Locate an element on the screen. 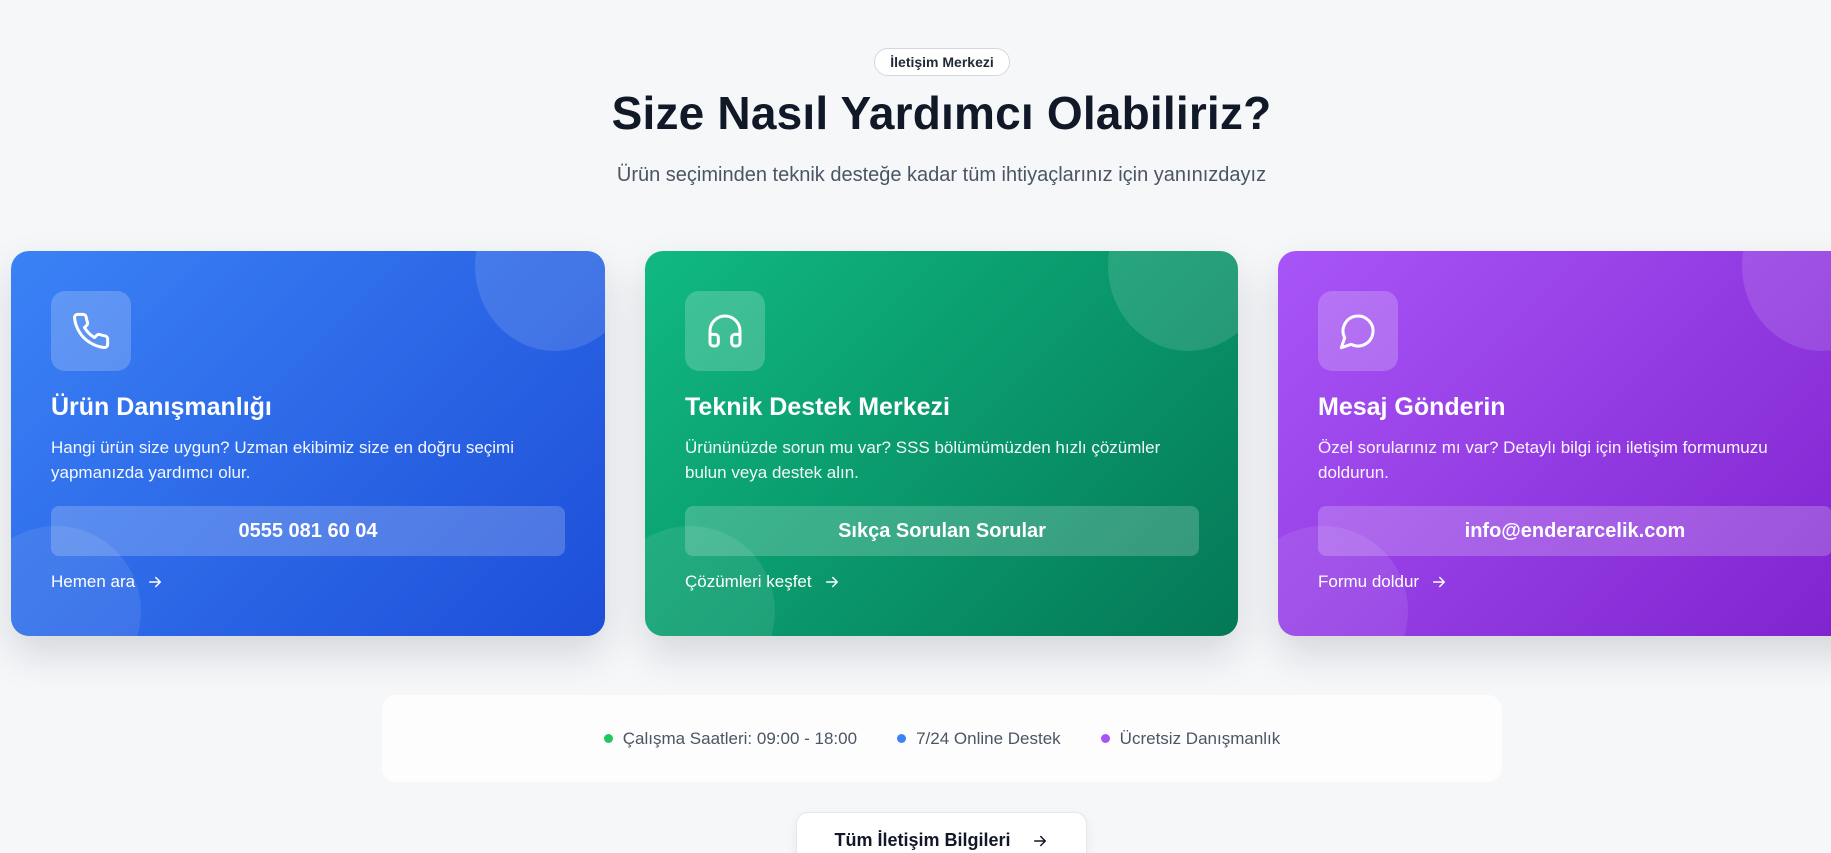 Image resolution: width=1831 pixels, height=853 pixels. all-contact-info-label: Tüm İletişim Bilgileri is located at coordinates (922, 840).